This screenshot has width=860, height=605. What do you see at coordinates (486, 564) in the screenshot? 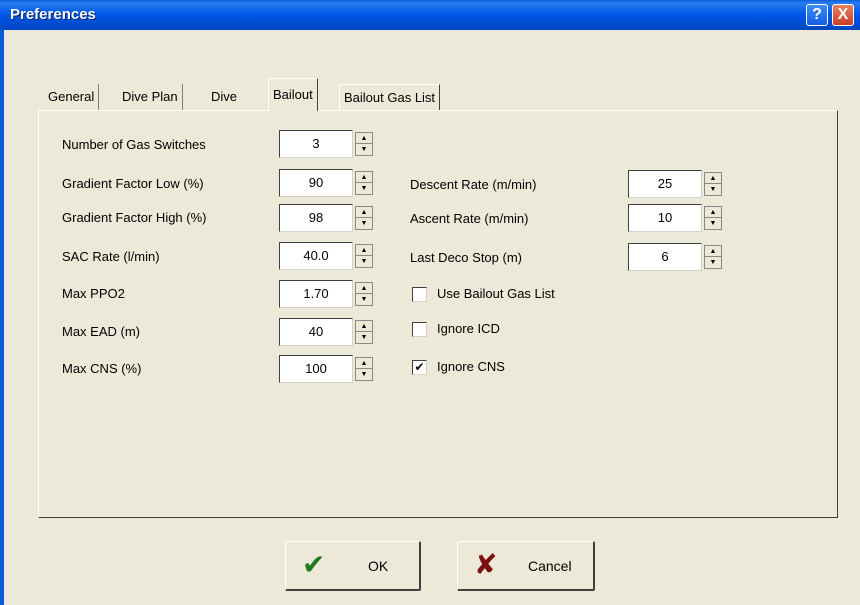
I see `cancel-x-icon: ✘` at bounding box center [486, 564].